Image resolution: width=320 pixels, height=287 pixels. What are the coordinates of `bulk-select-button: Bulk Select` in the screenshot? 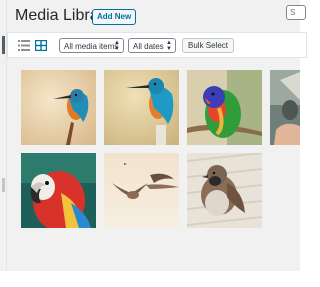 It's located at (208, 45).